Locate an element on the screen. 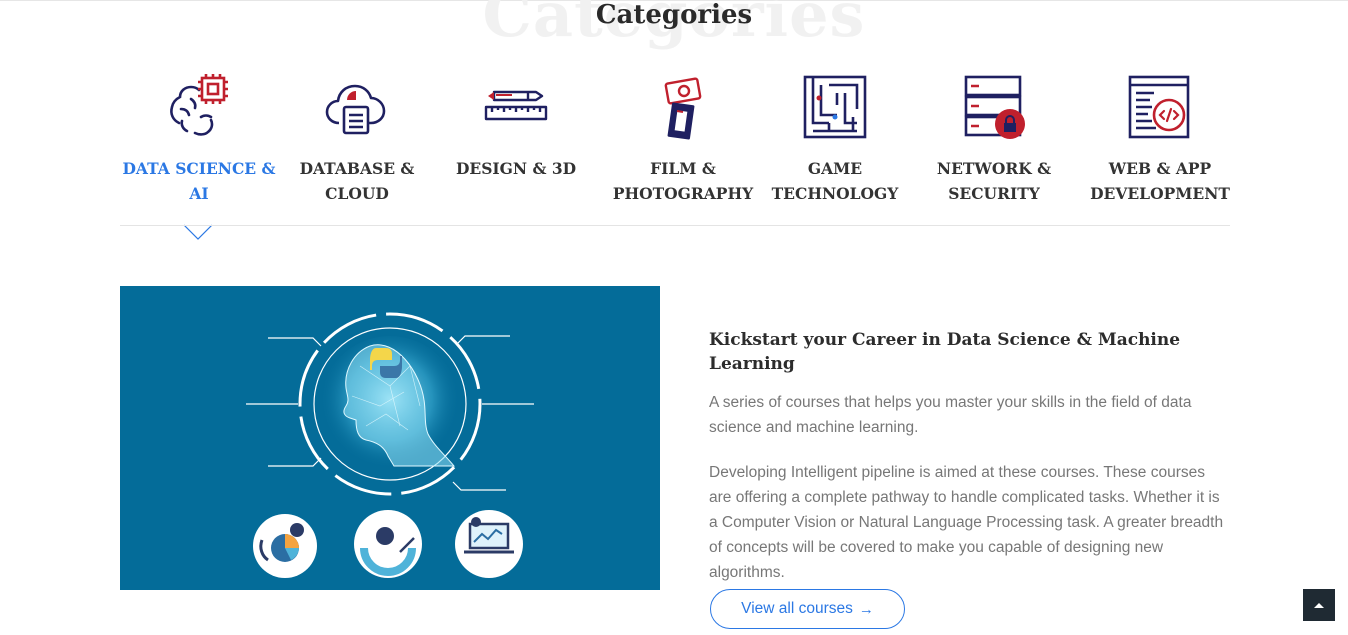 This screenshot has height=635, width=1348. tab-label: FILM & PHOTOGRAPHY is located at coordinates (683, 181).